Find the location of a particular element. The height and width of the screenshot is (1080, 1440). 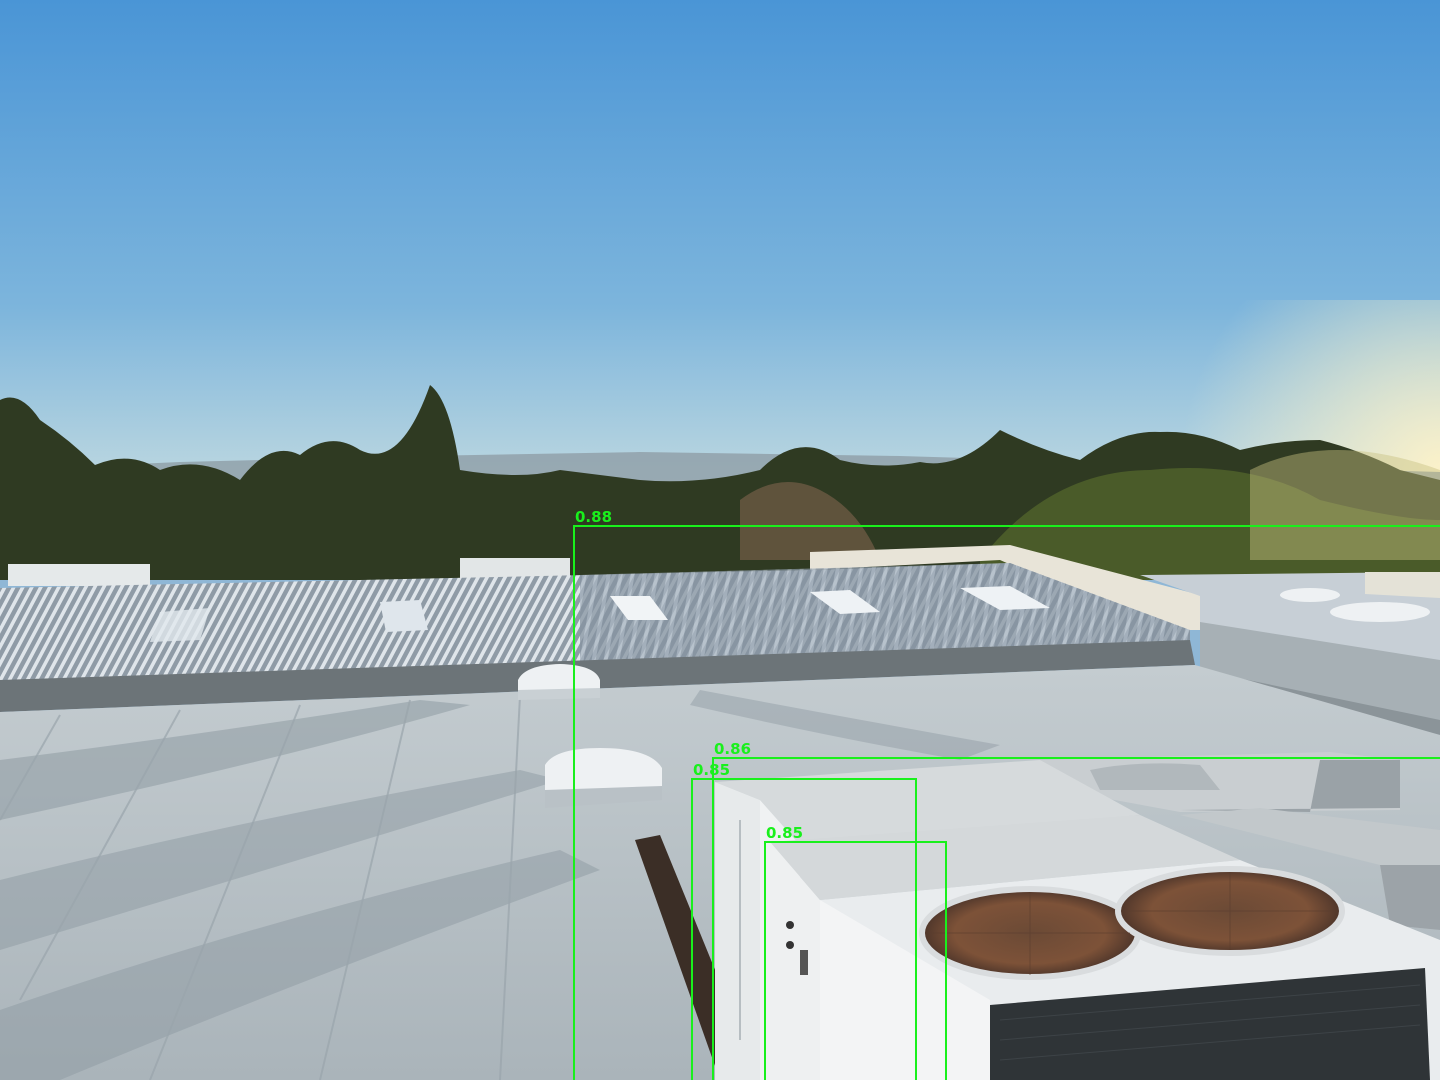

detection-score: 0.86 is located at coordinates (733, 749).